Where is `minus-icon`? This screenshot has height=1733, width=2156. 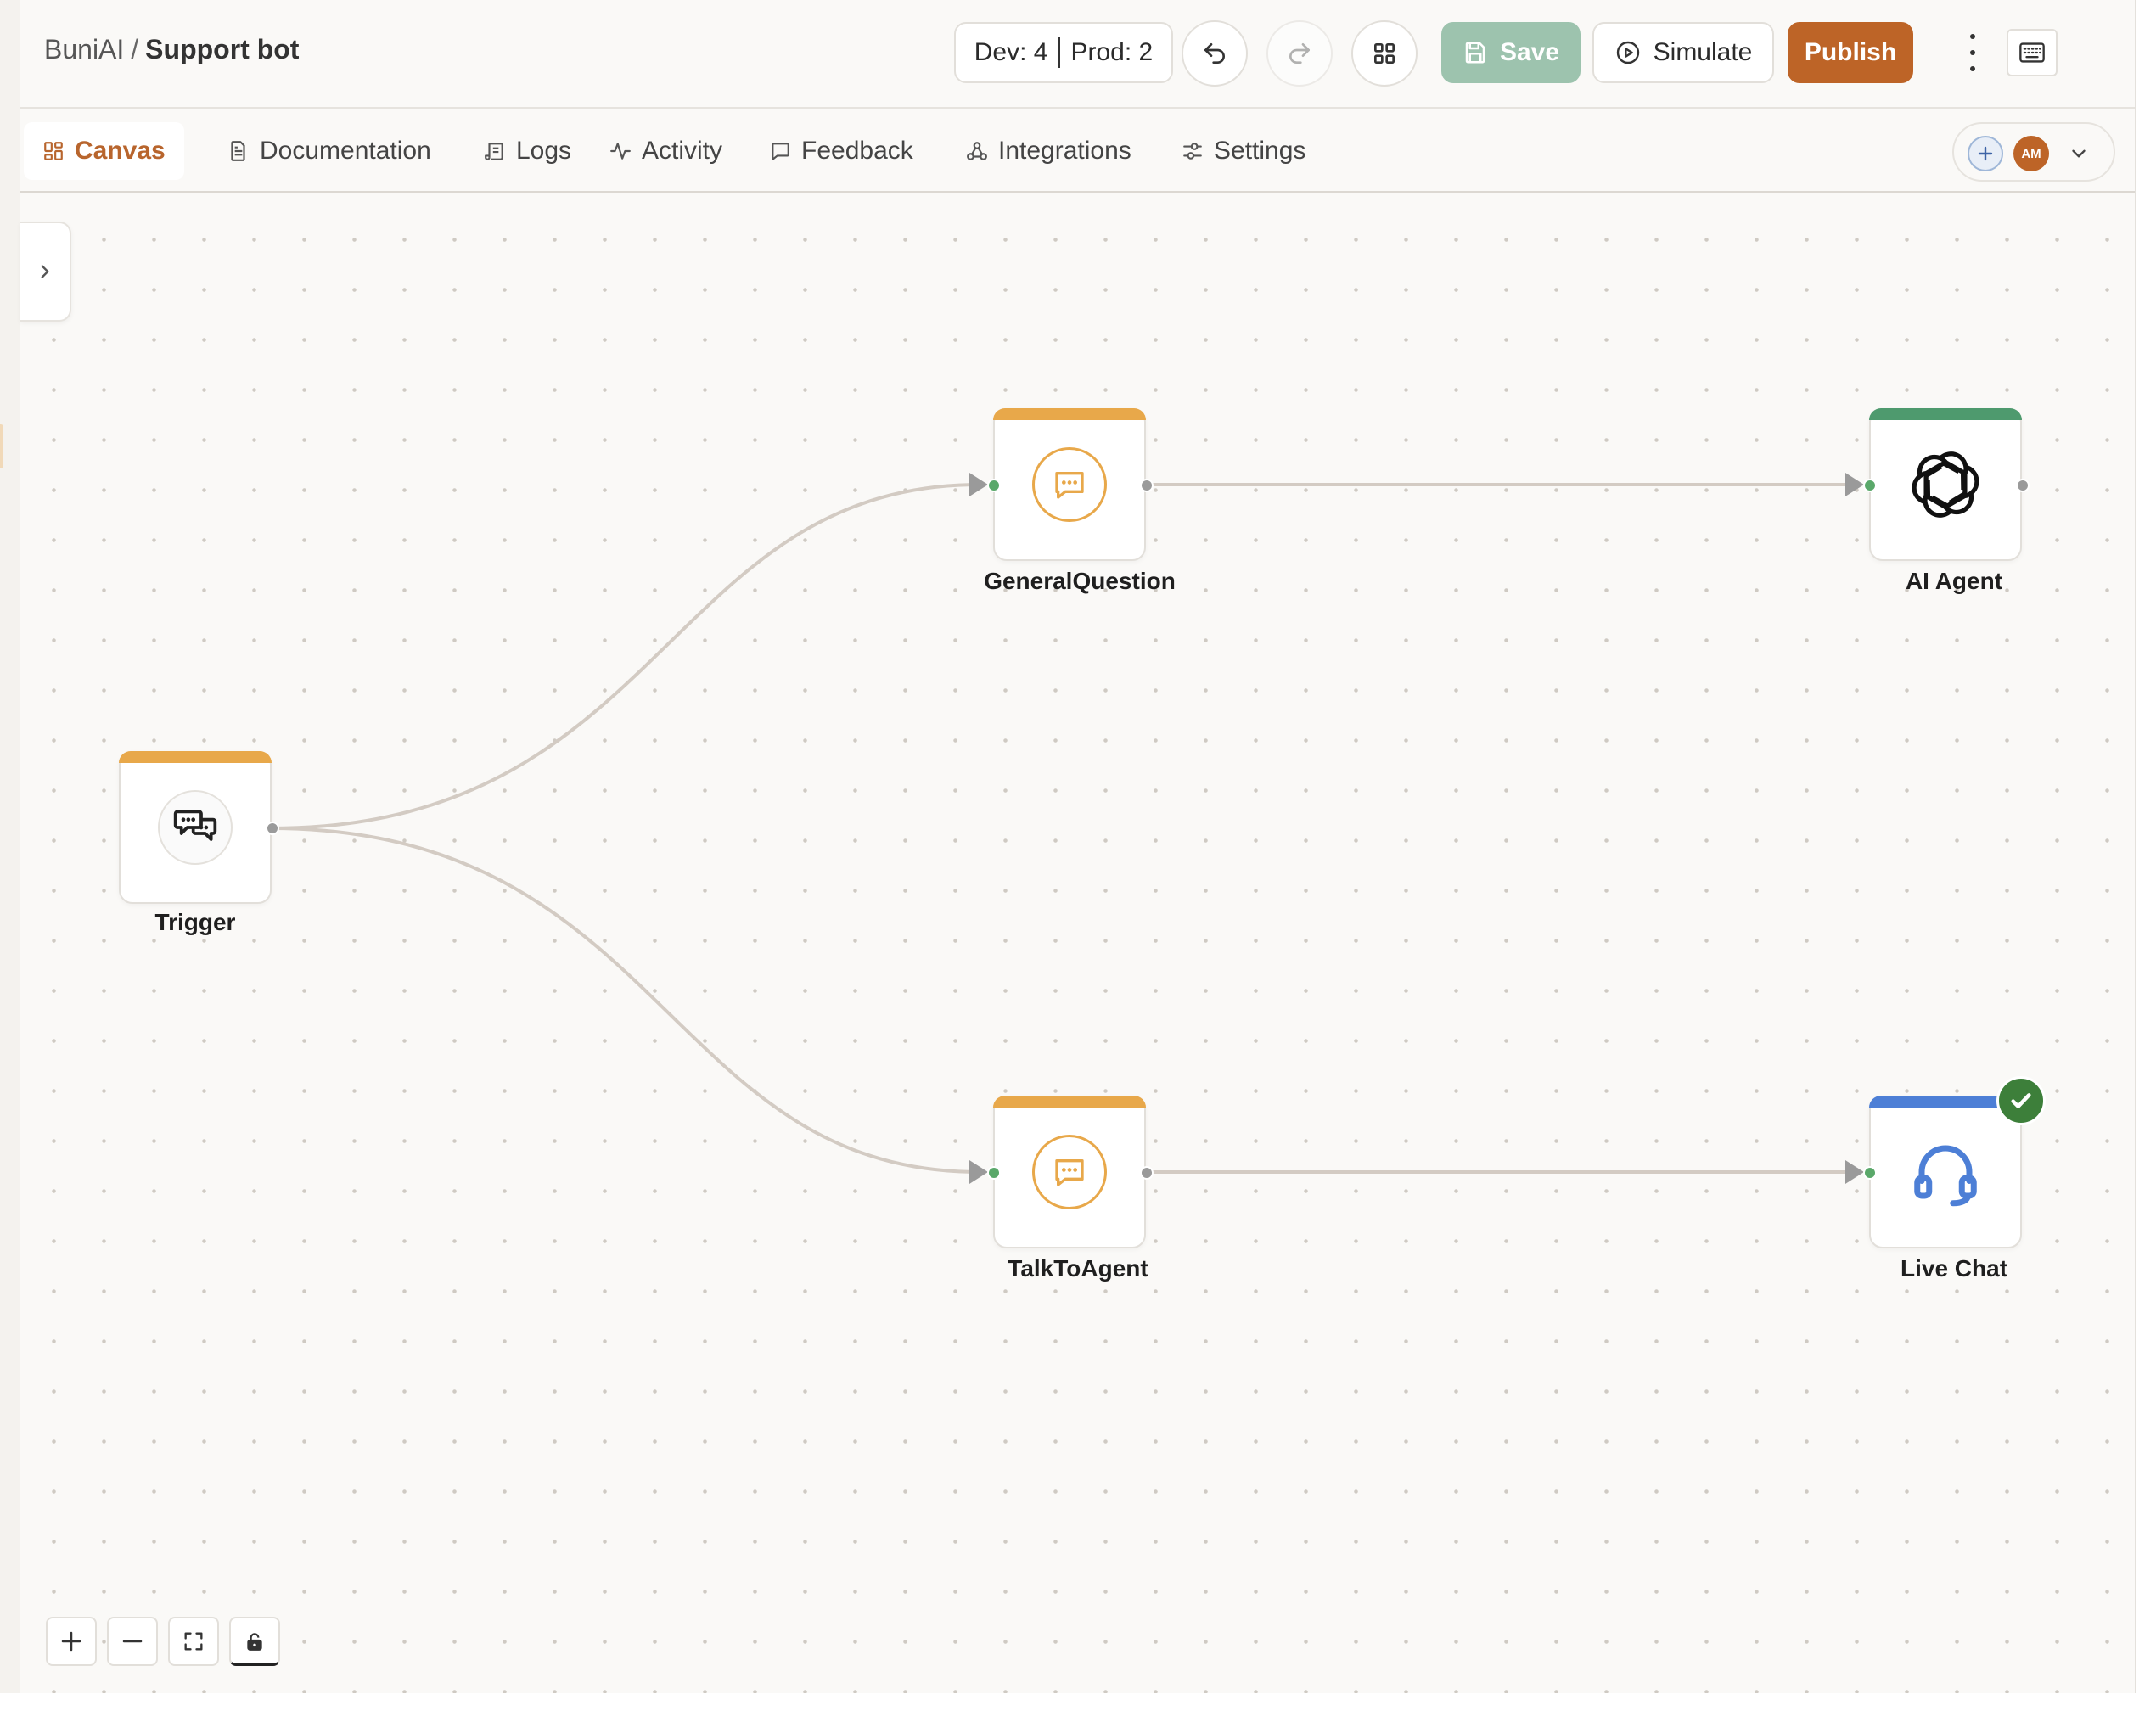
minus-icon is located at coordinates (132, 1641).